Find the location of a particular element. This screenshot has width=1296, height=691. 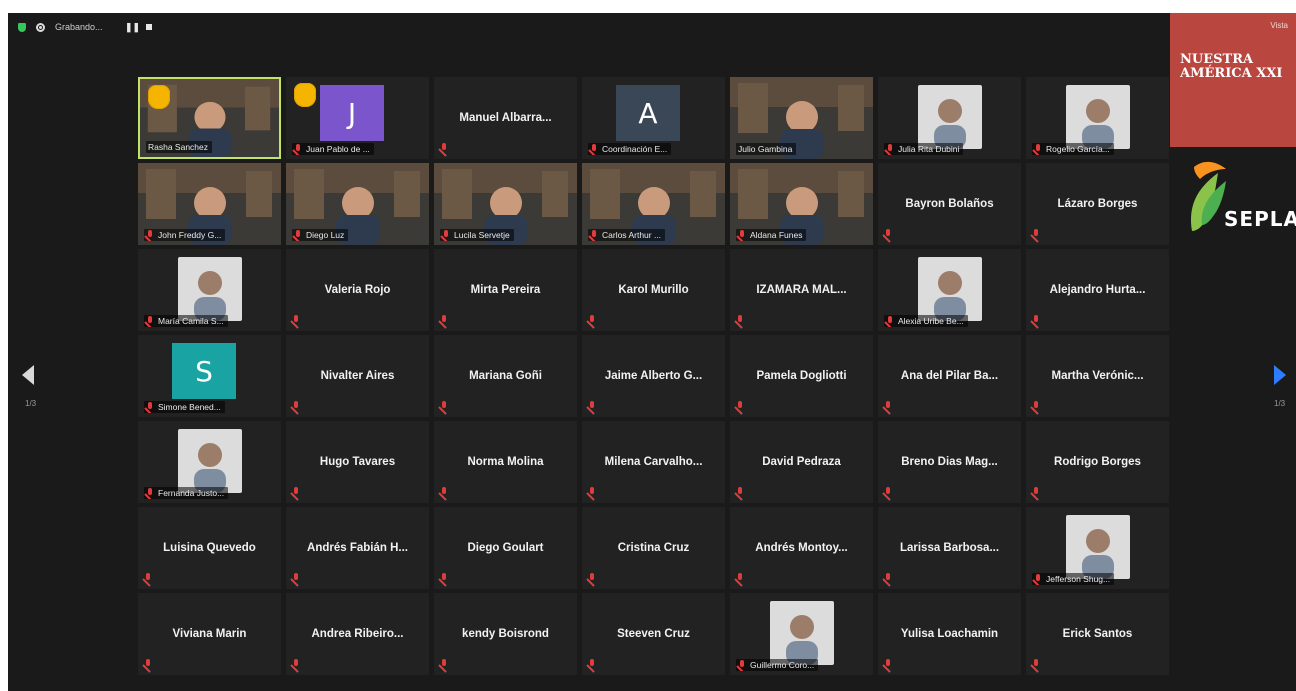

participant-tile: Norma Molina is located at coordinates (505, 462).